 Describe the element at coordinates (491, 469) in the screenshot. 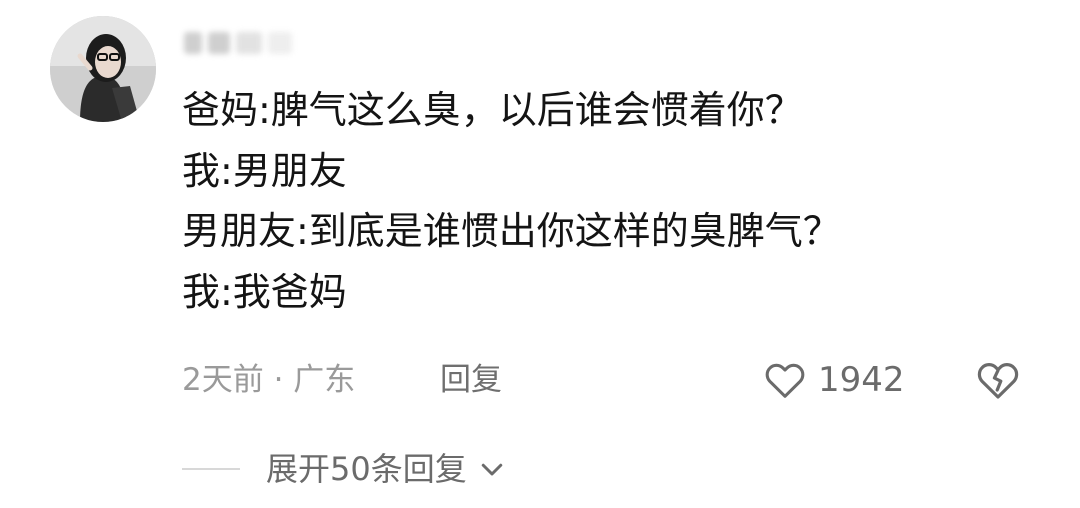

I see `chevron-down-icon` at that location.